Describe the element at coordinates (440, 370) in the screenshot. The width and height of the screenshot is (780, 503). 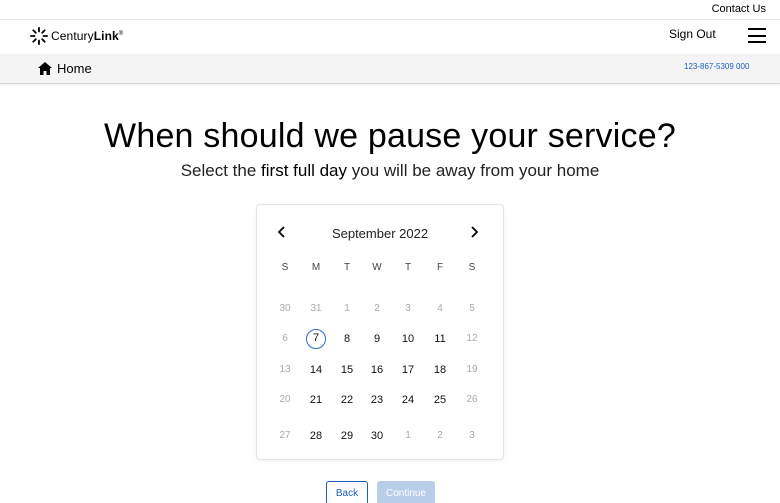
I see `calendar-day: 18` at that location.